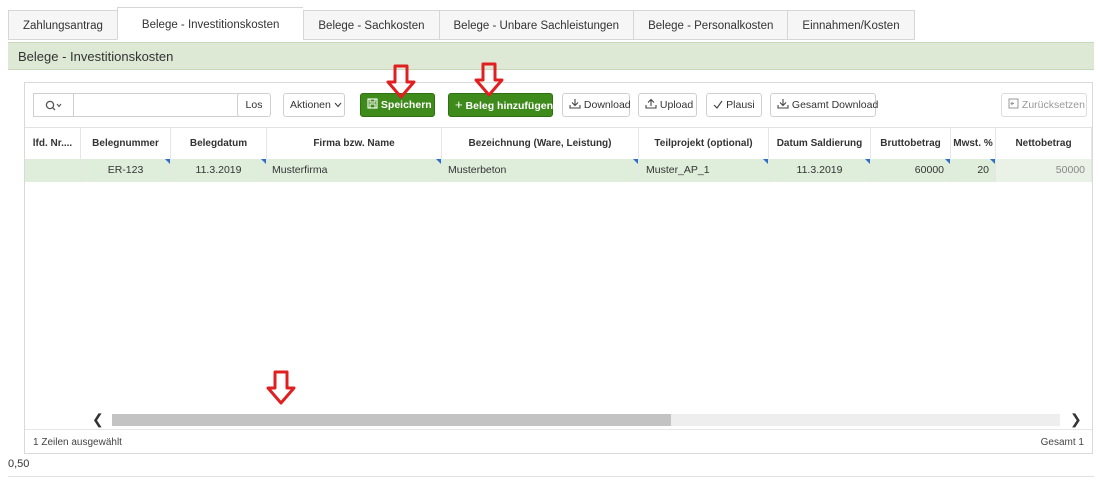 The height and width of the screenshot is (486, 1099). I want to click on total-download-label: Gesamt Download, so click(835, 105).